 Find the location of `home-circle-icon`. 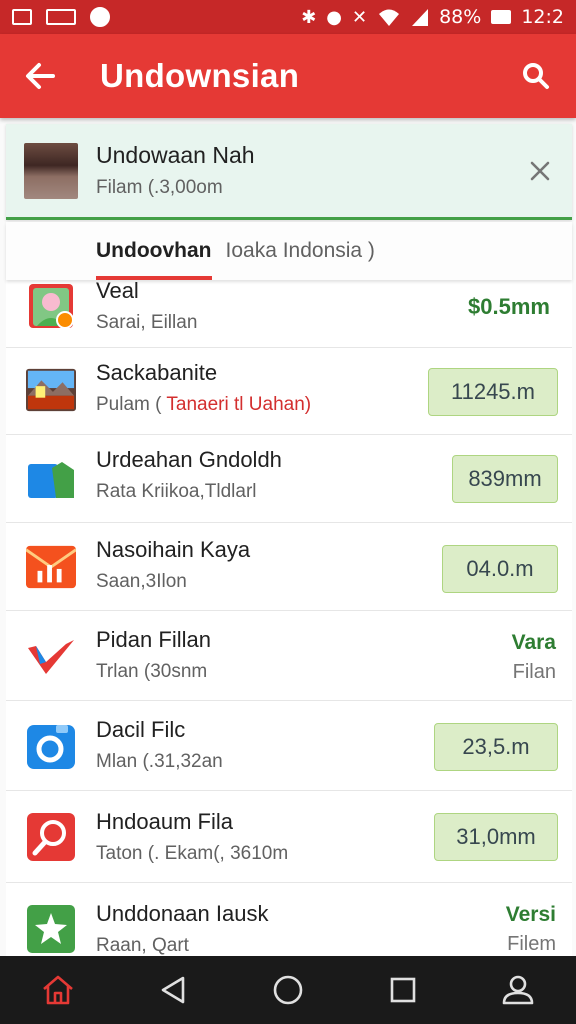

home-circle-icon is located at coordinates (288, 990).